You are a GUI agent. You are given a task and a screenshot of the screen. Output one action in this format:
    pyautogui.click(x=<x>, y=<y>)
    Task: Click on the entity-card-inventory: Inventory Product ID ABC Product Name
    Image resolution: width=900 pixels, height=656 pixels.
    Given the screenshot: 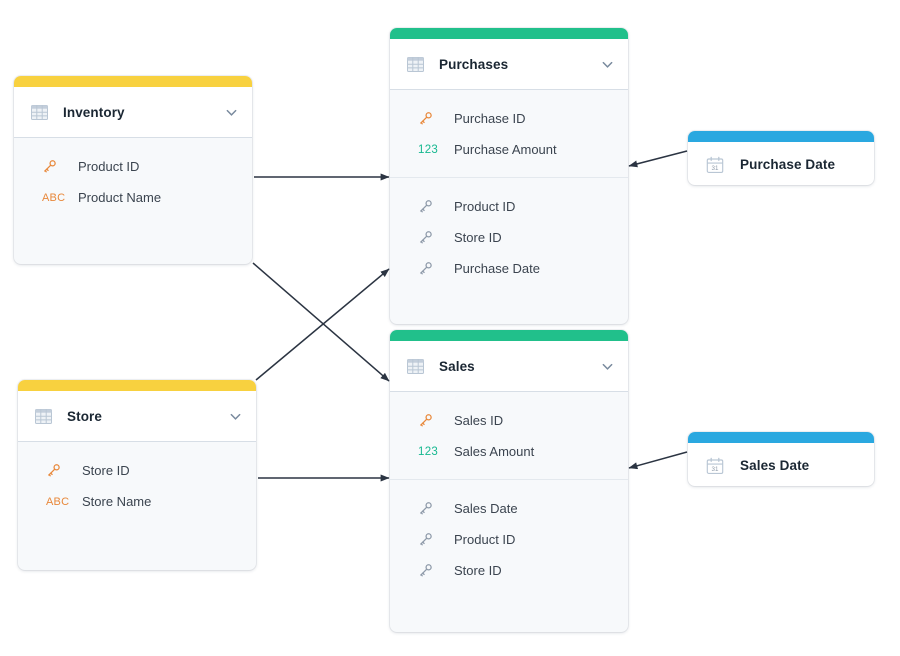 What is the action you would take?
    pyautogui.click(x=133, y=170)
    